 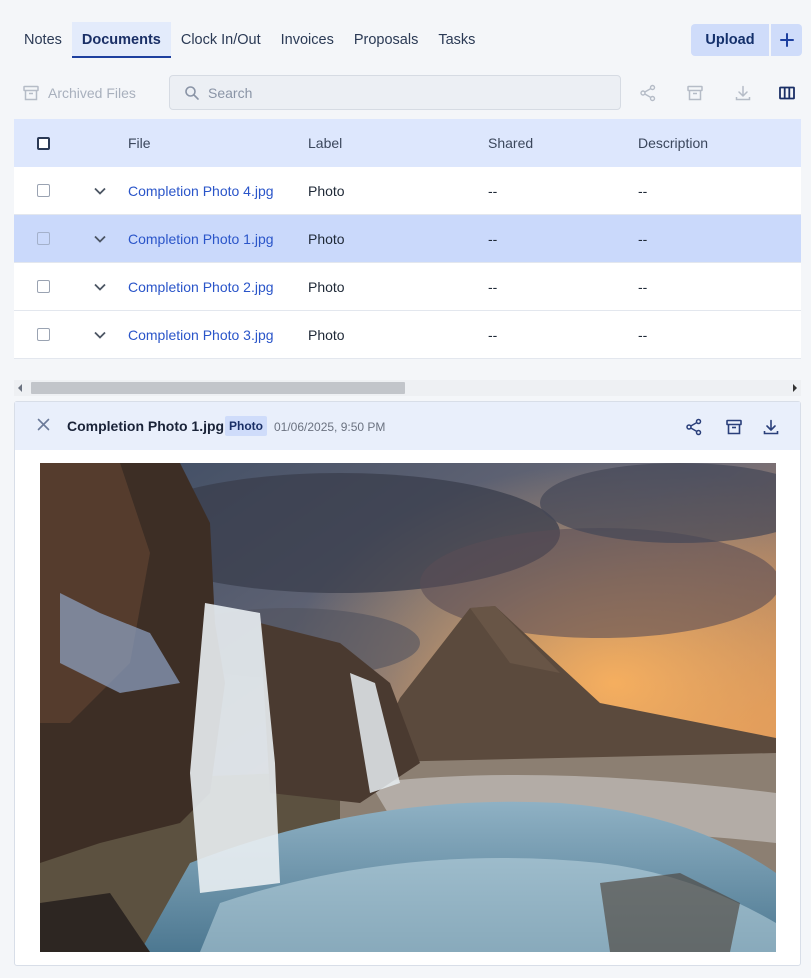 I want to click on share-preview-button, so click(x=694, y=427).